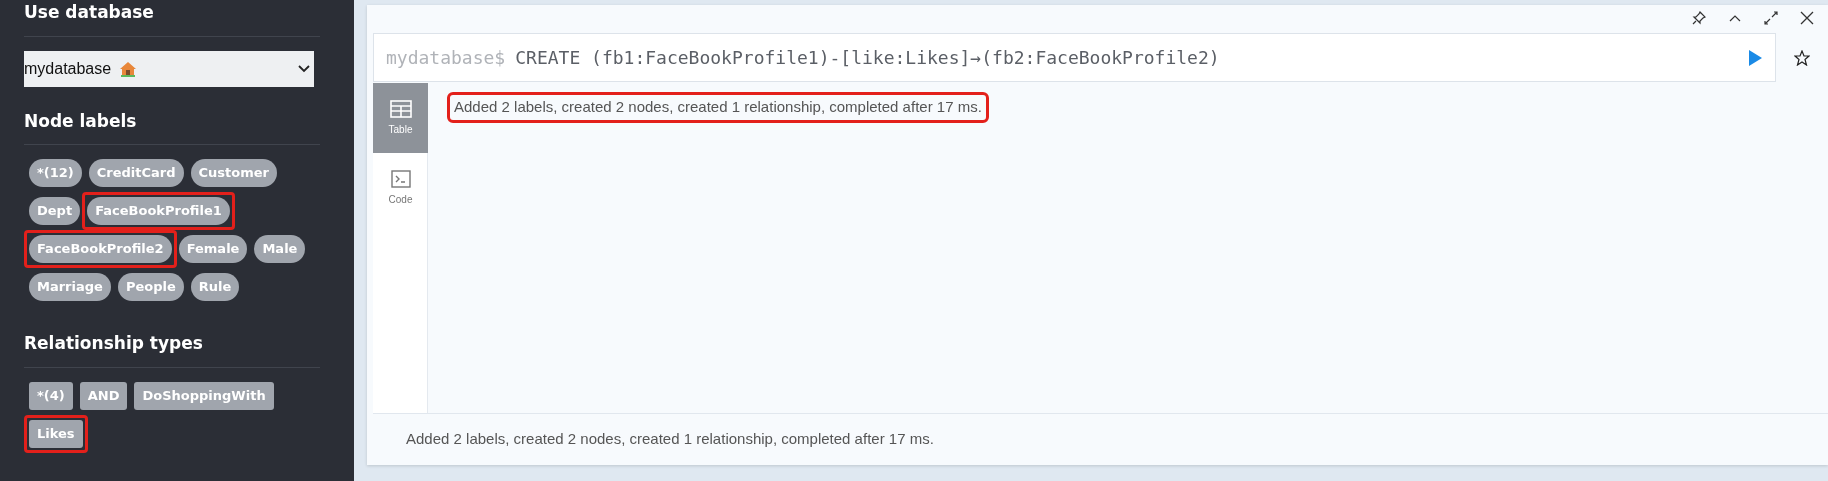 The height and width of the screenshot is (481, 1828). What do you see at coordinates (136, 173) in the screenshot?
I see `node-label-tag: CreditCard` at bounding box center [136, 173].